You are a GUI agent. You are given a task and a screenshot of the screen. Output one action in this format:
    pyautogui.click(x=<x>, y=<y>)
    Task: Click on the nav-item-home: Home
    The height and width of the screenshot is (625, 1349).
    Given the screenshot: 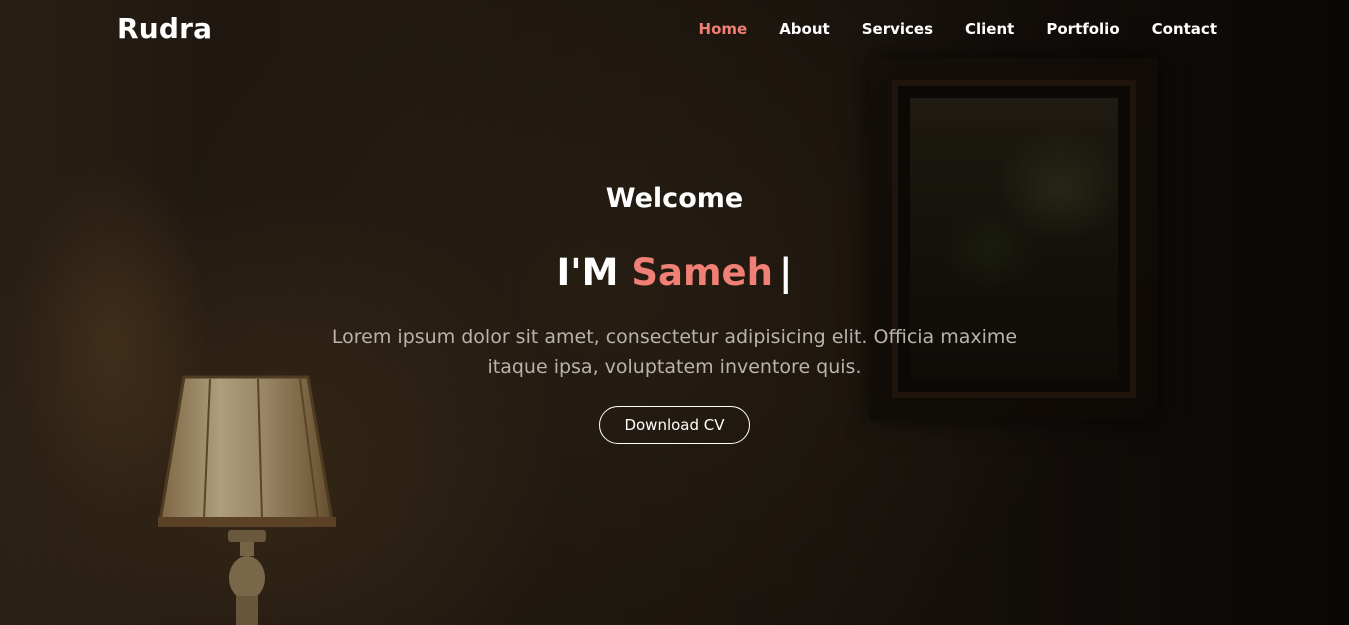 What is the action you would take?
    pyautogui.click(x=723, y=29)
    